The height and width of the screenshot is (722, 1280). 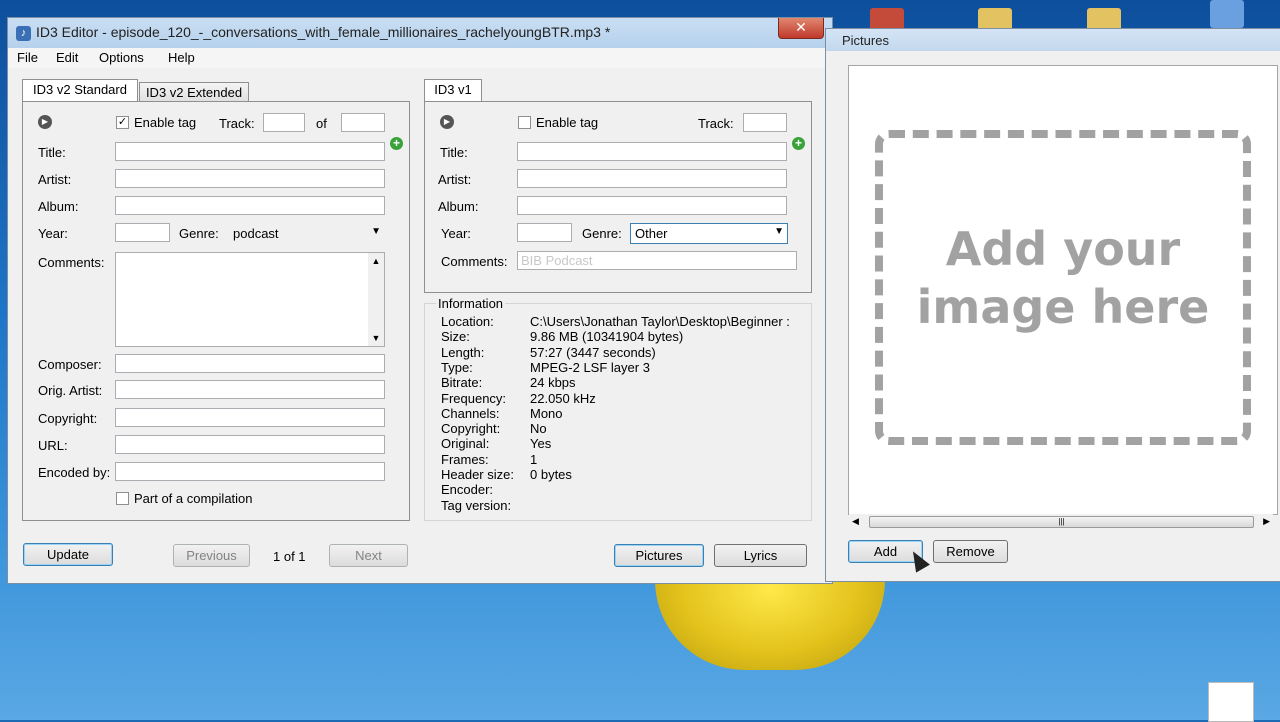 What do you see at coordinates (657, 260) in the screenshot?
I see `v1-comments-input: BIB Podcast` at bounding box center [657, 260].